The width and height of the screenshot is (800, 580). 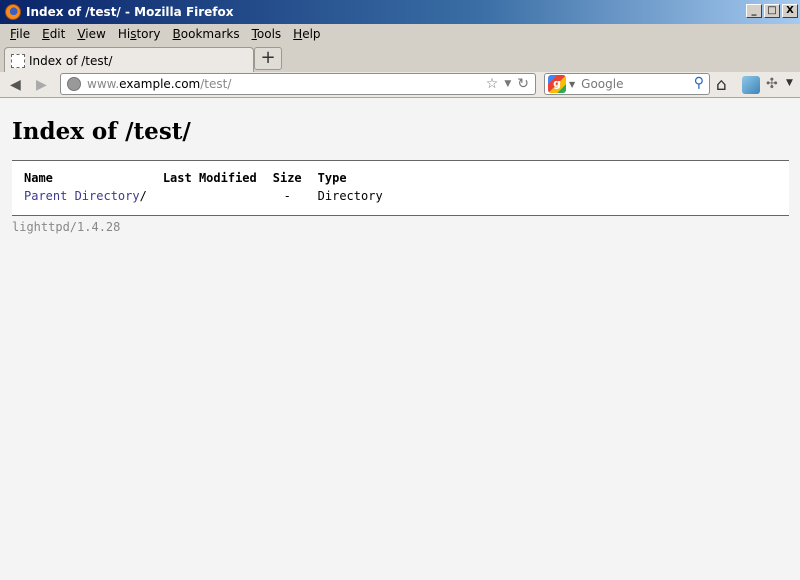 I want to click on url-dropdown-icon: ▼, so click(x=507, y=85).